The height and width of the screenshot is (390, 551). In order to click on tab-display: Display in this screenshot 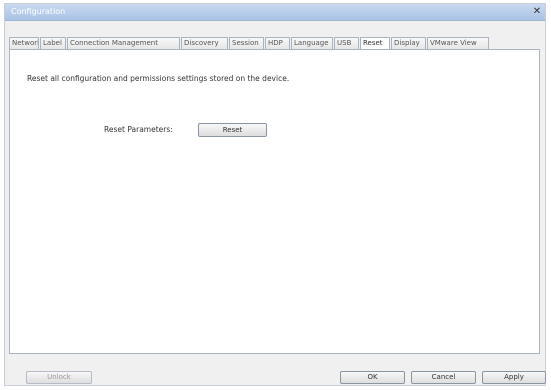, I will do `click(408, 43)`.